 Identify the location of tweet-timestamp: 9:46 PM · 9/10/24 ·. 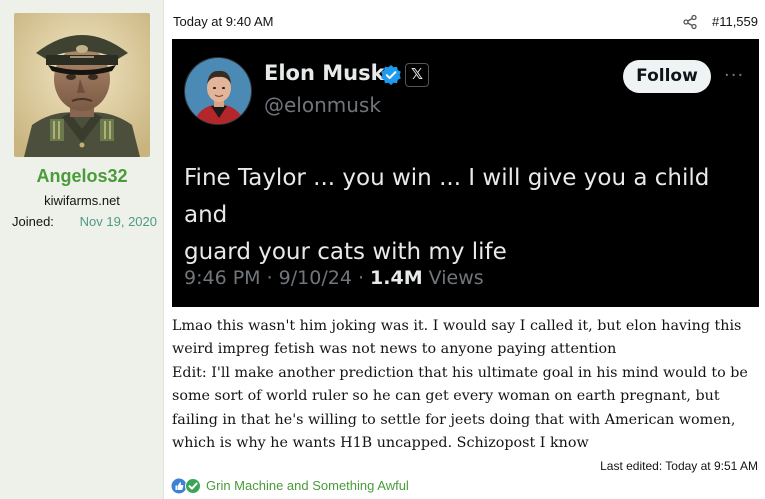
(277, 278).